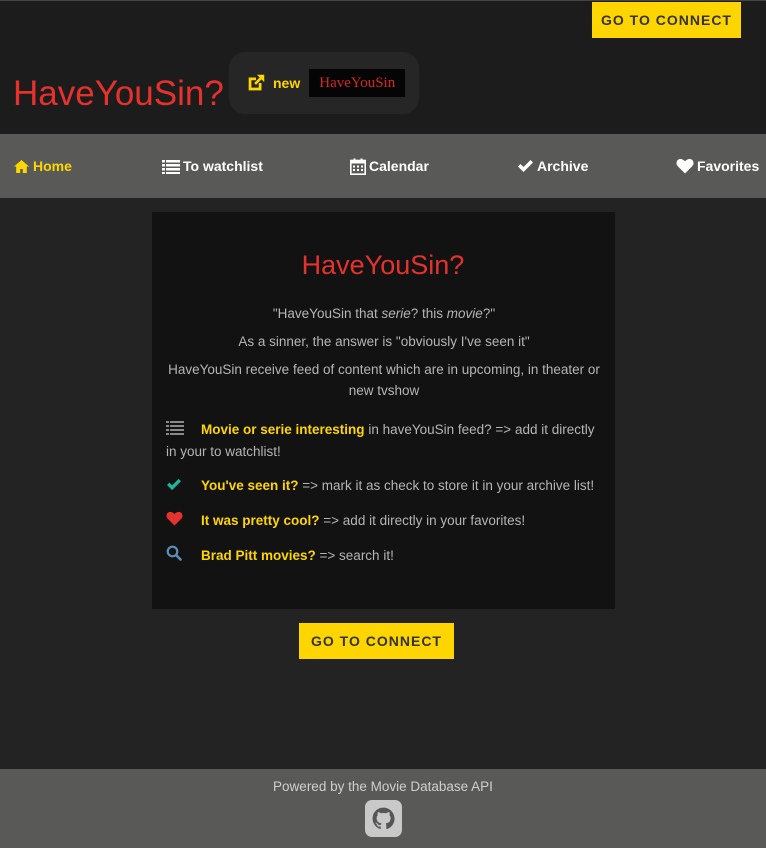 Image resolution: width=766 pixels, height=848 pixels. I want to click on nav-item-archive: Archive, so click(552, 166).